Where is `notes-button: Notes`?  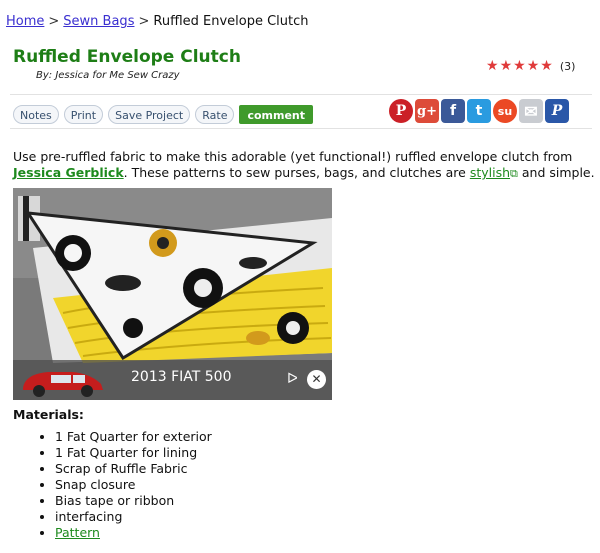 notes-button: Notes is located at coordinates (36, 114).